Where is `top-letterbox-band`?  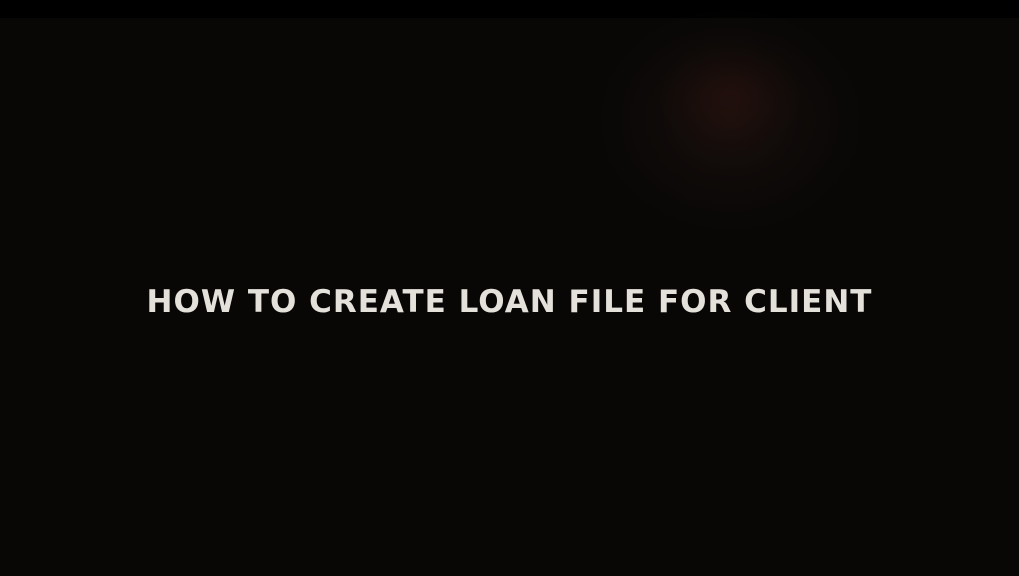 top-letterbox-band is located at coordinates (509, 9).